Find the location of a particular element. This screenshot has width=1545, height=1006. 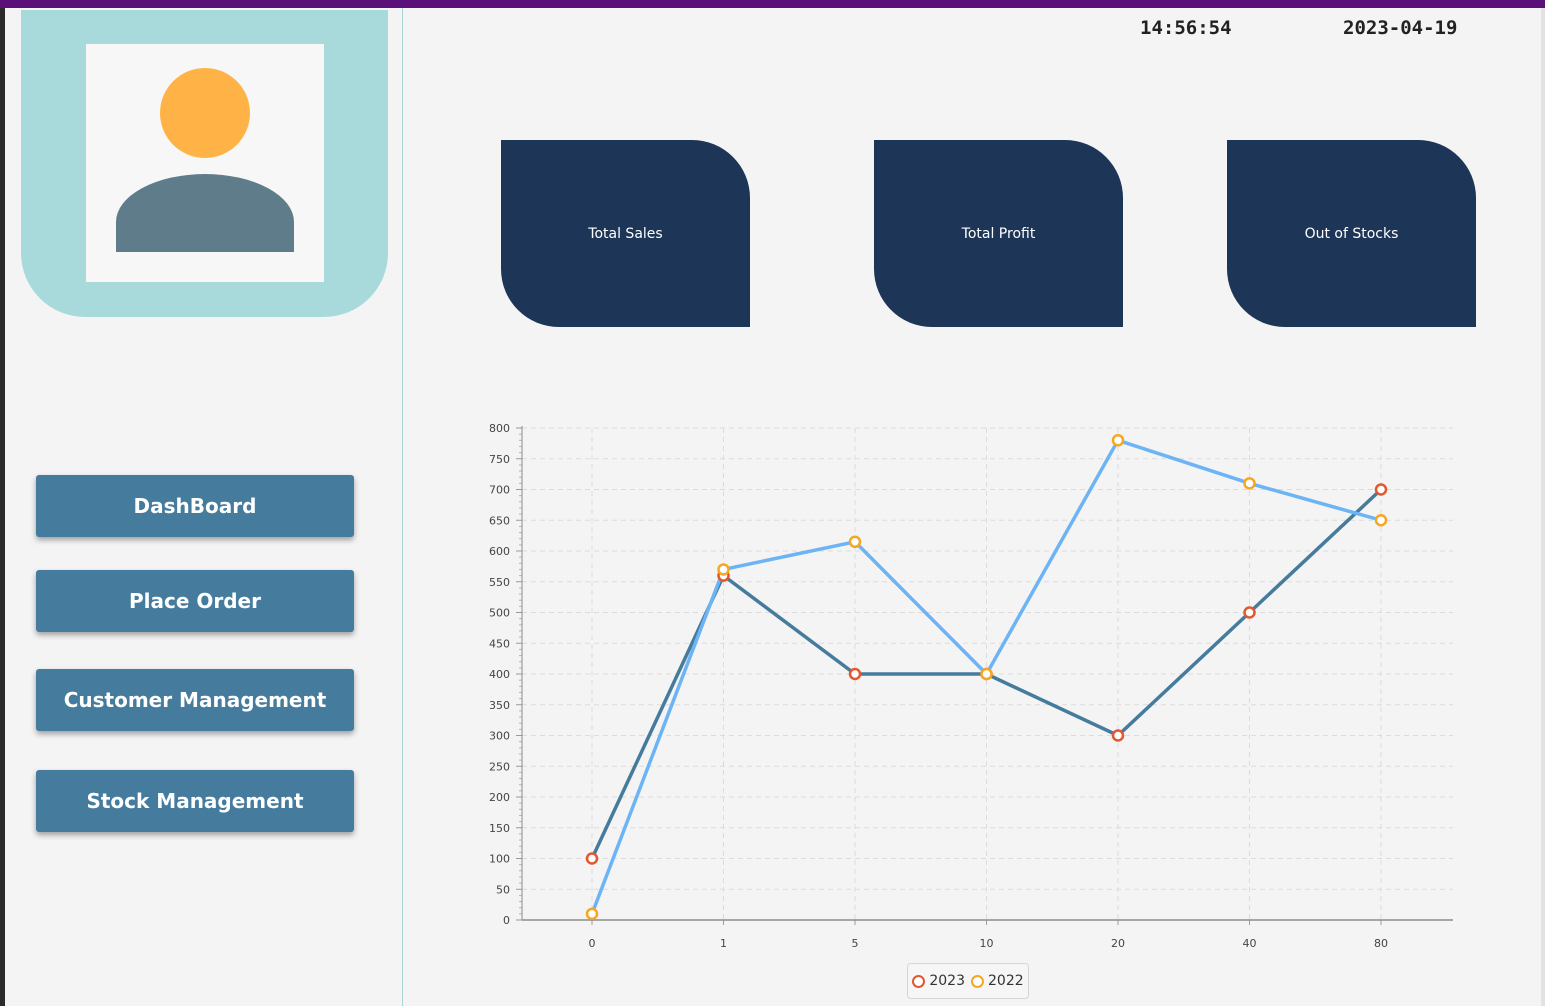

y-tick-label: 750 is located at coordinates (499, 459).